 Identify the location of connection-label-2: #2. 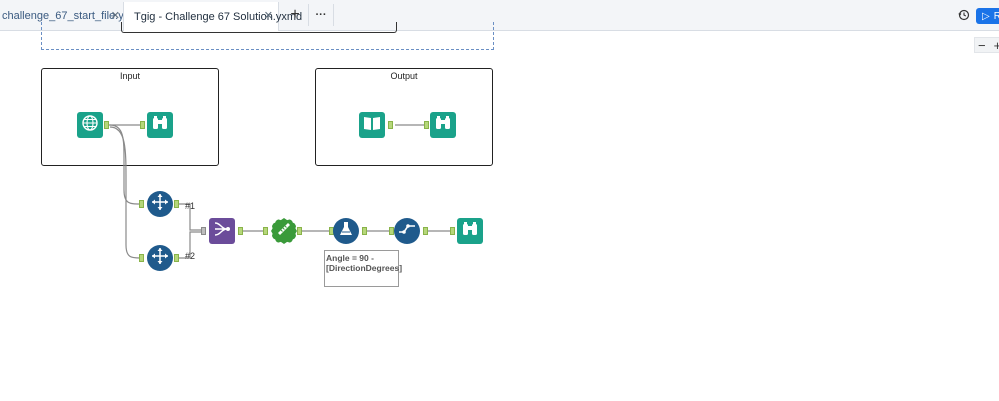
(190, 256).